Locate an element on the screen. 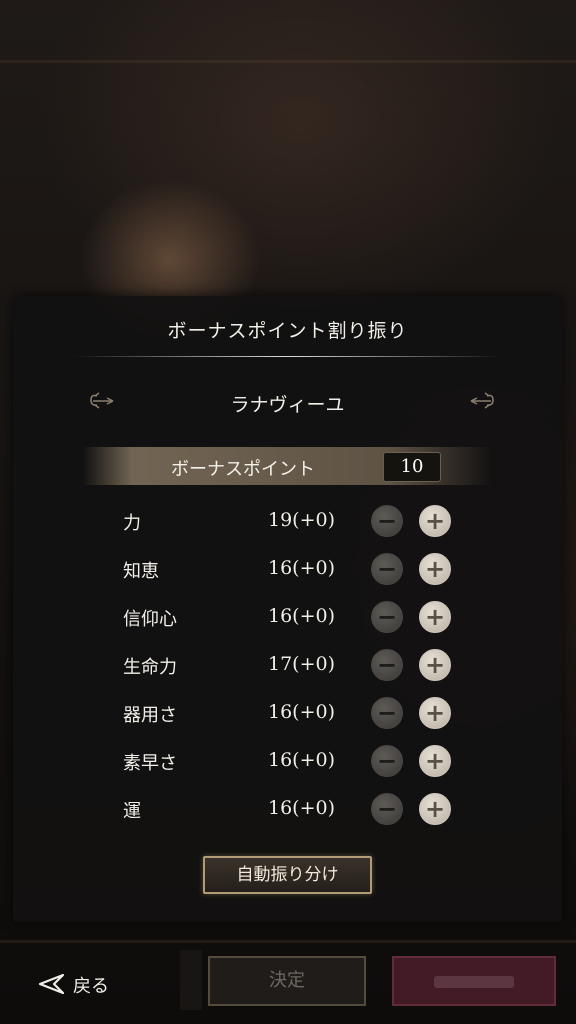  bonus-points-bar: ボーナスポイント 10 is located at coordinates (287, 466).